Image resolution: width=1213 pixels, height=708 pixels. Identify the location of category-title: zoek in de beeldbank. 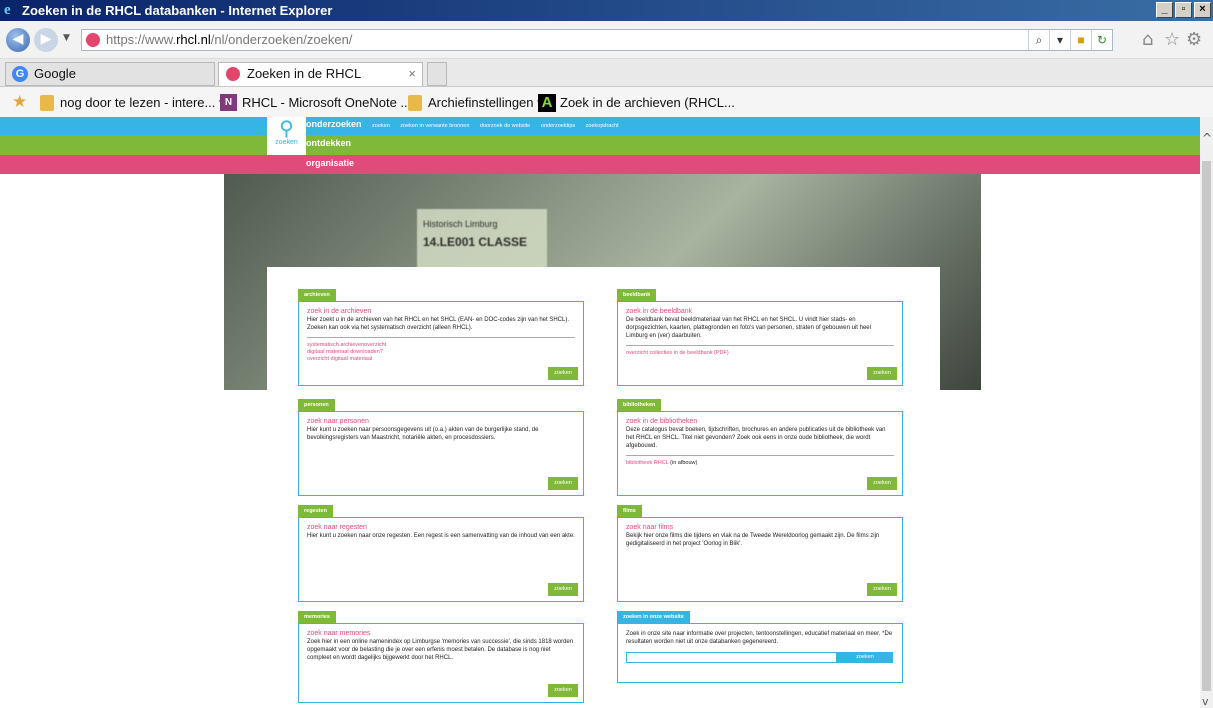
(760, 311).